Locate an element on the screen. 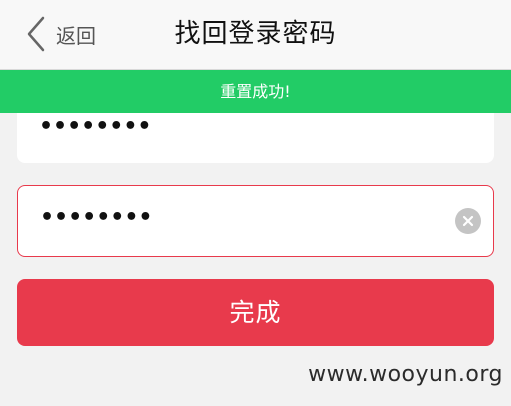  page-title: 找回登录密码 is located at coordinates (255, 34).